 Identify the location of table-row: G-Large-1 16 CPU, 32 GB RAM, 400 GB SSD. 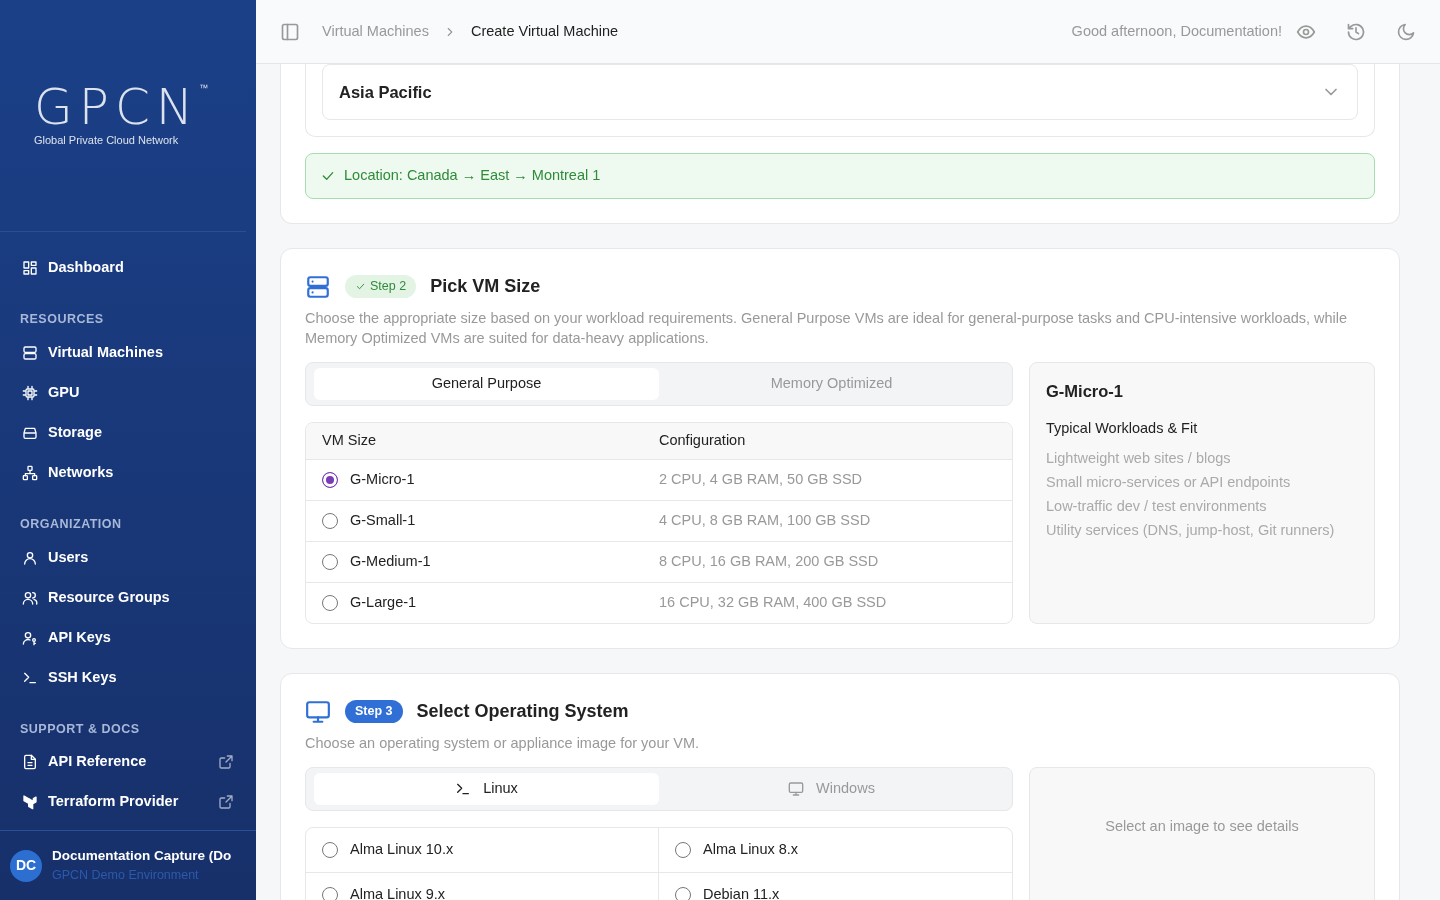
(659, 602).